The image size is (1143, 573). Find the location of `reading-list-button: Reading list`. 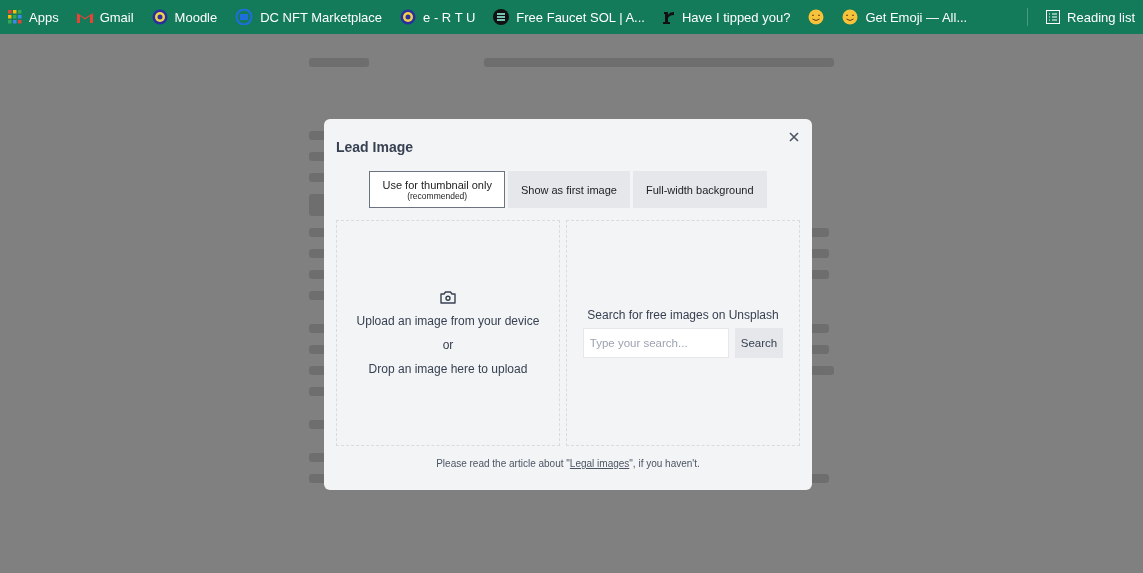

reading-list-button: Reading list is located at coordinates (1090, 17).